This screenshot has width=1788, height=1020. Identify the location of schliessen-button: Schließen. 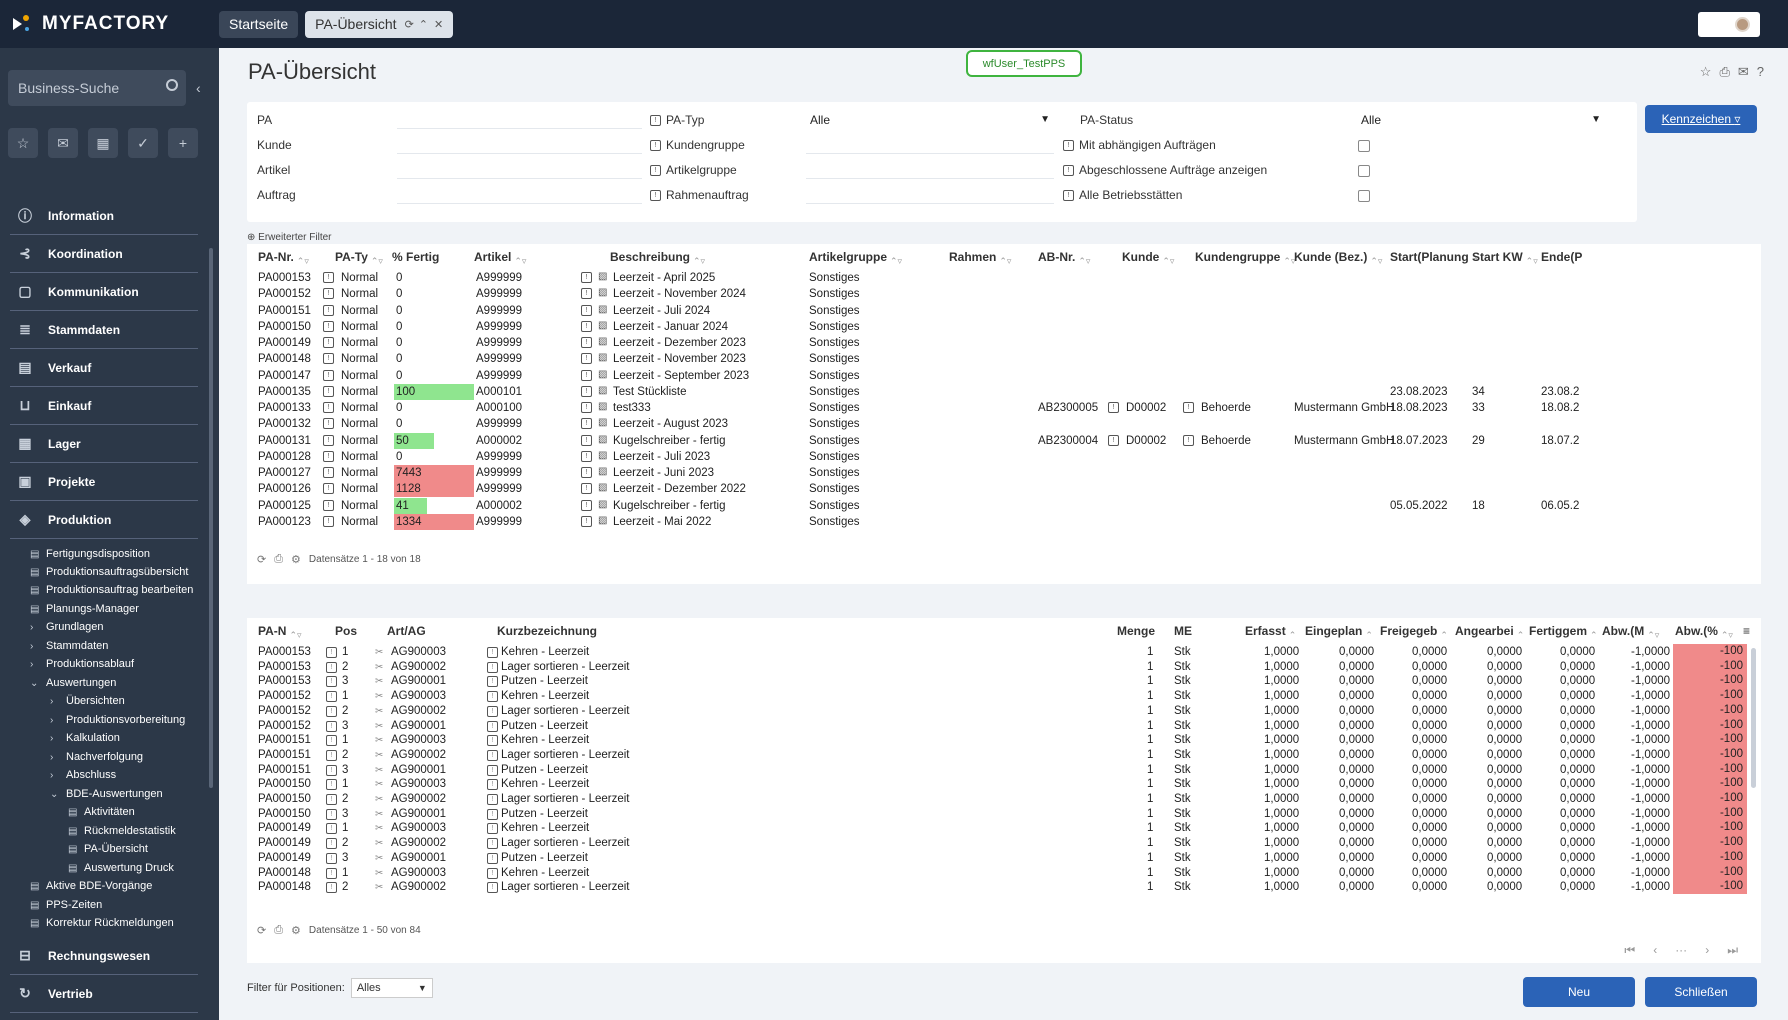
(1701, 992).